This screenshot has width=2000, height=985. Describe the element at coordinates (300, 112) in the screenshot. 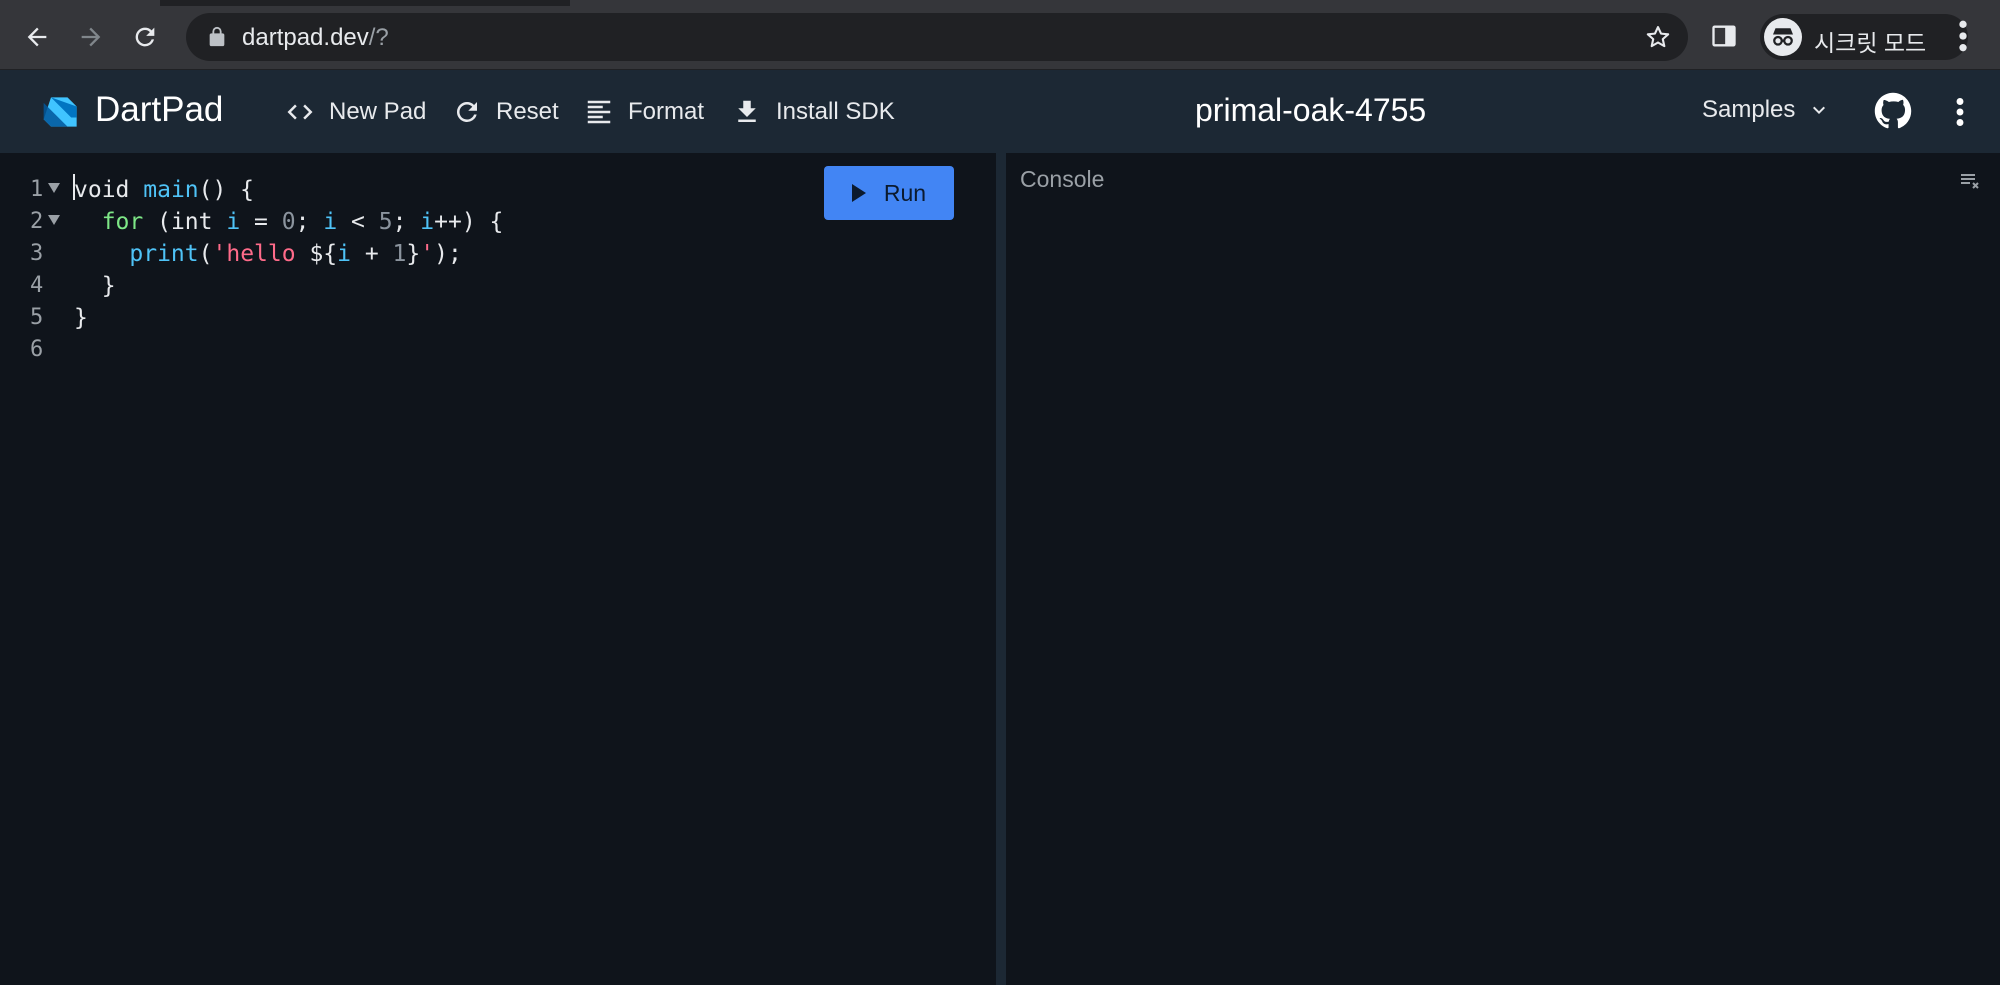

I see `code-icon` at that location.